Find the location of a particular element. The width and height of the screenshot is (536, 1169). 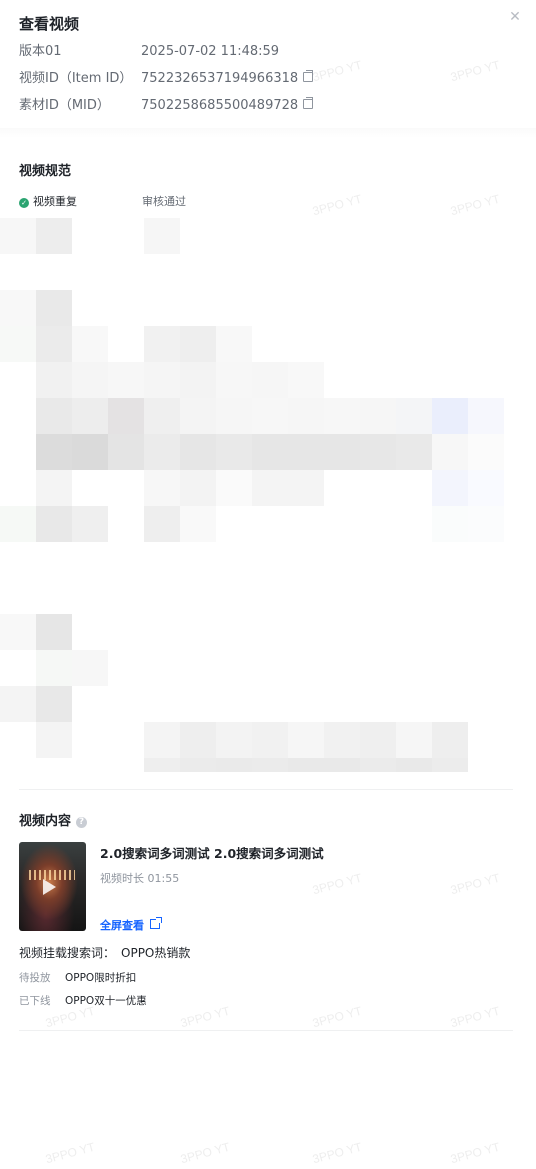

check-circle-icon: ✓ is located at coordinates (24, 203).